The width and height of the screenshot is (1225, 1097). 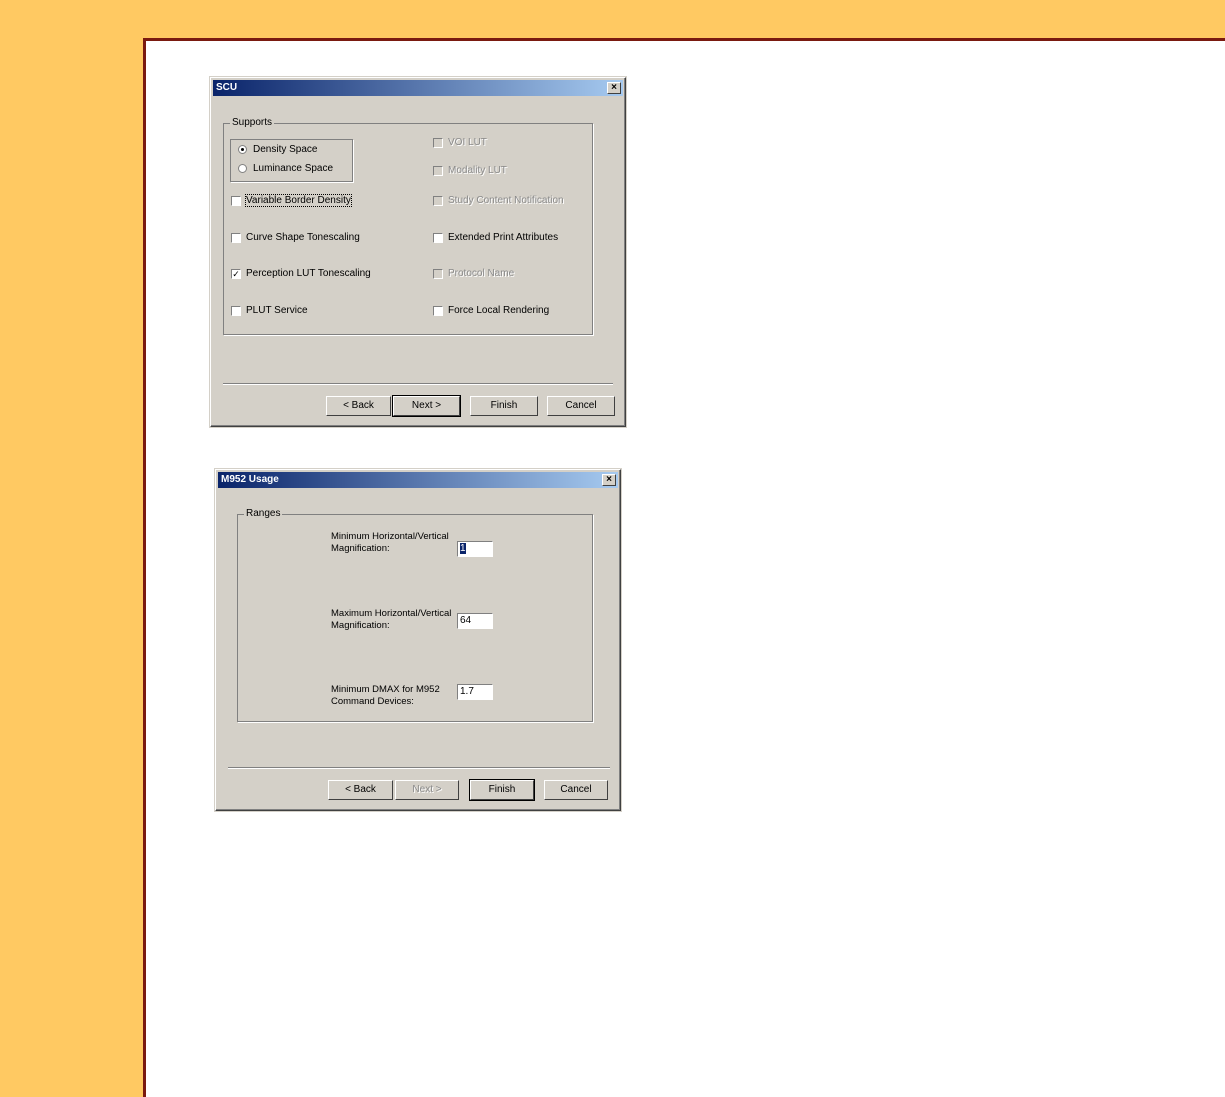 I want to click on scu-finish-button: Finish, so click(x=504, y=406).